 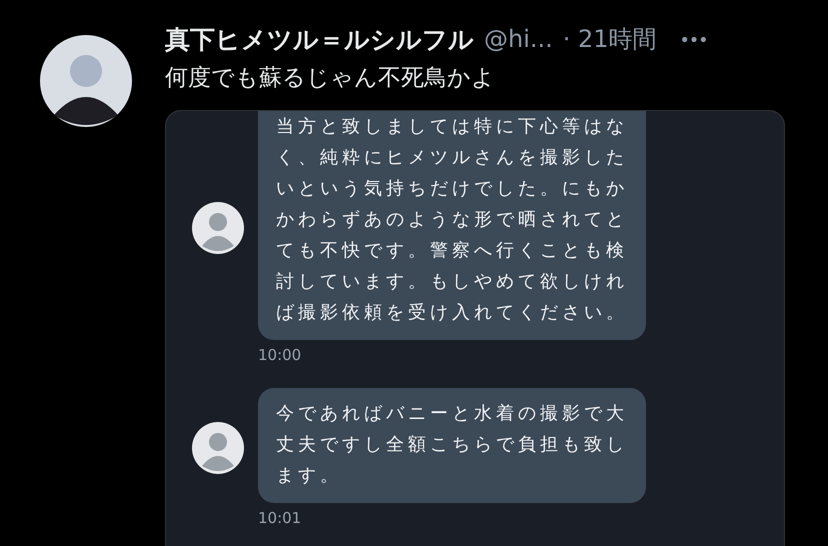 What do you see at coordinates (319, 39) in the screenshot?
I see `author-name: 真下ヒメツル＝ルシルフル` at bounding box center [319, 39].